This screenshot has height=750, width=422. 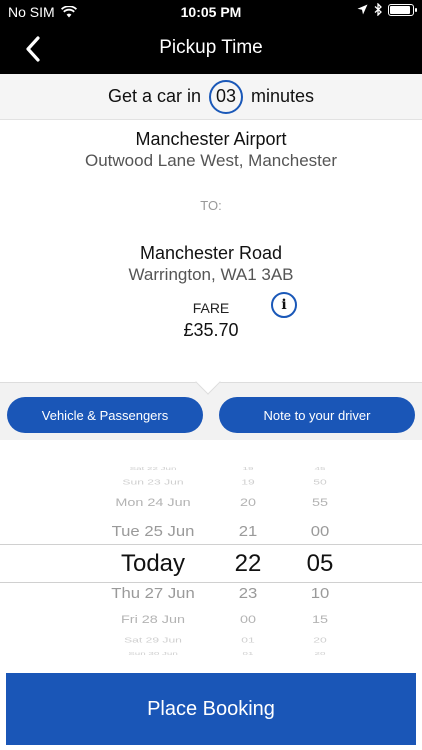 I want to click on picker-hour: 21, so click(x=248, y=531).